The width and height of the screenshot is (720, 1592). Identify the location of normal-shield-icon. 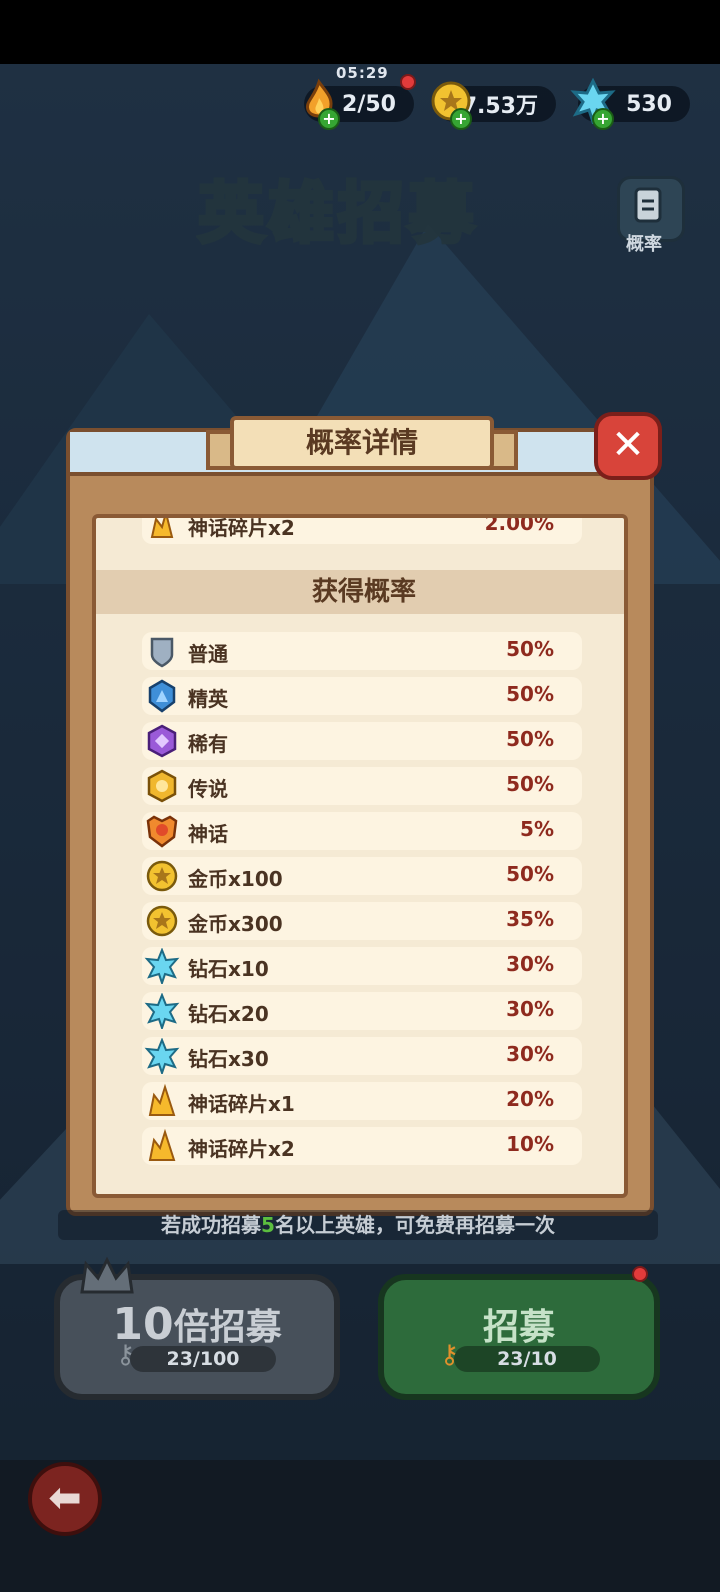
(162, 652).